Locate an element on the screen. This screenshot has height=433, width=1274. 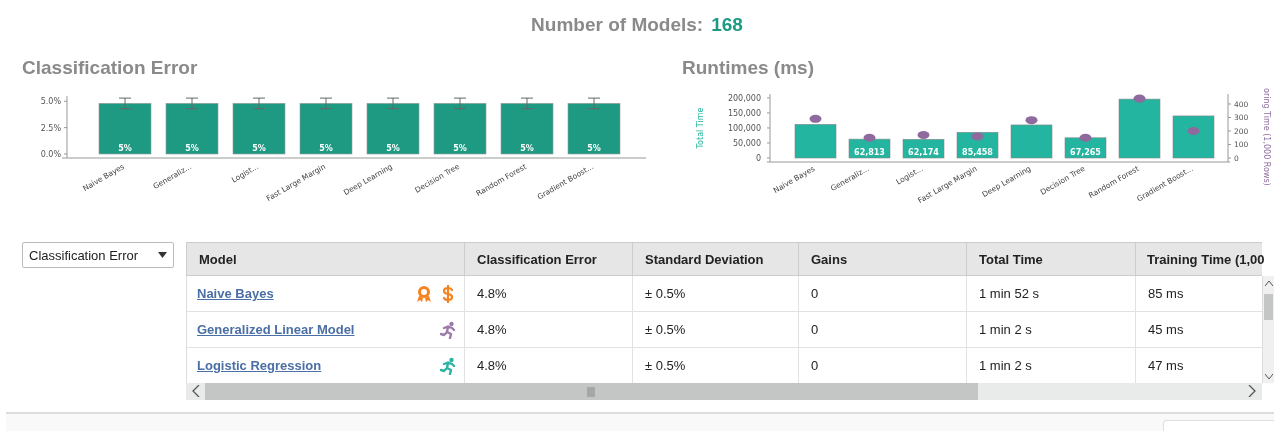
column-header: Training Time (1,00 is located at coordinates (1199, 259).